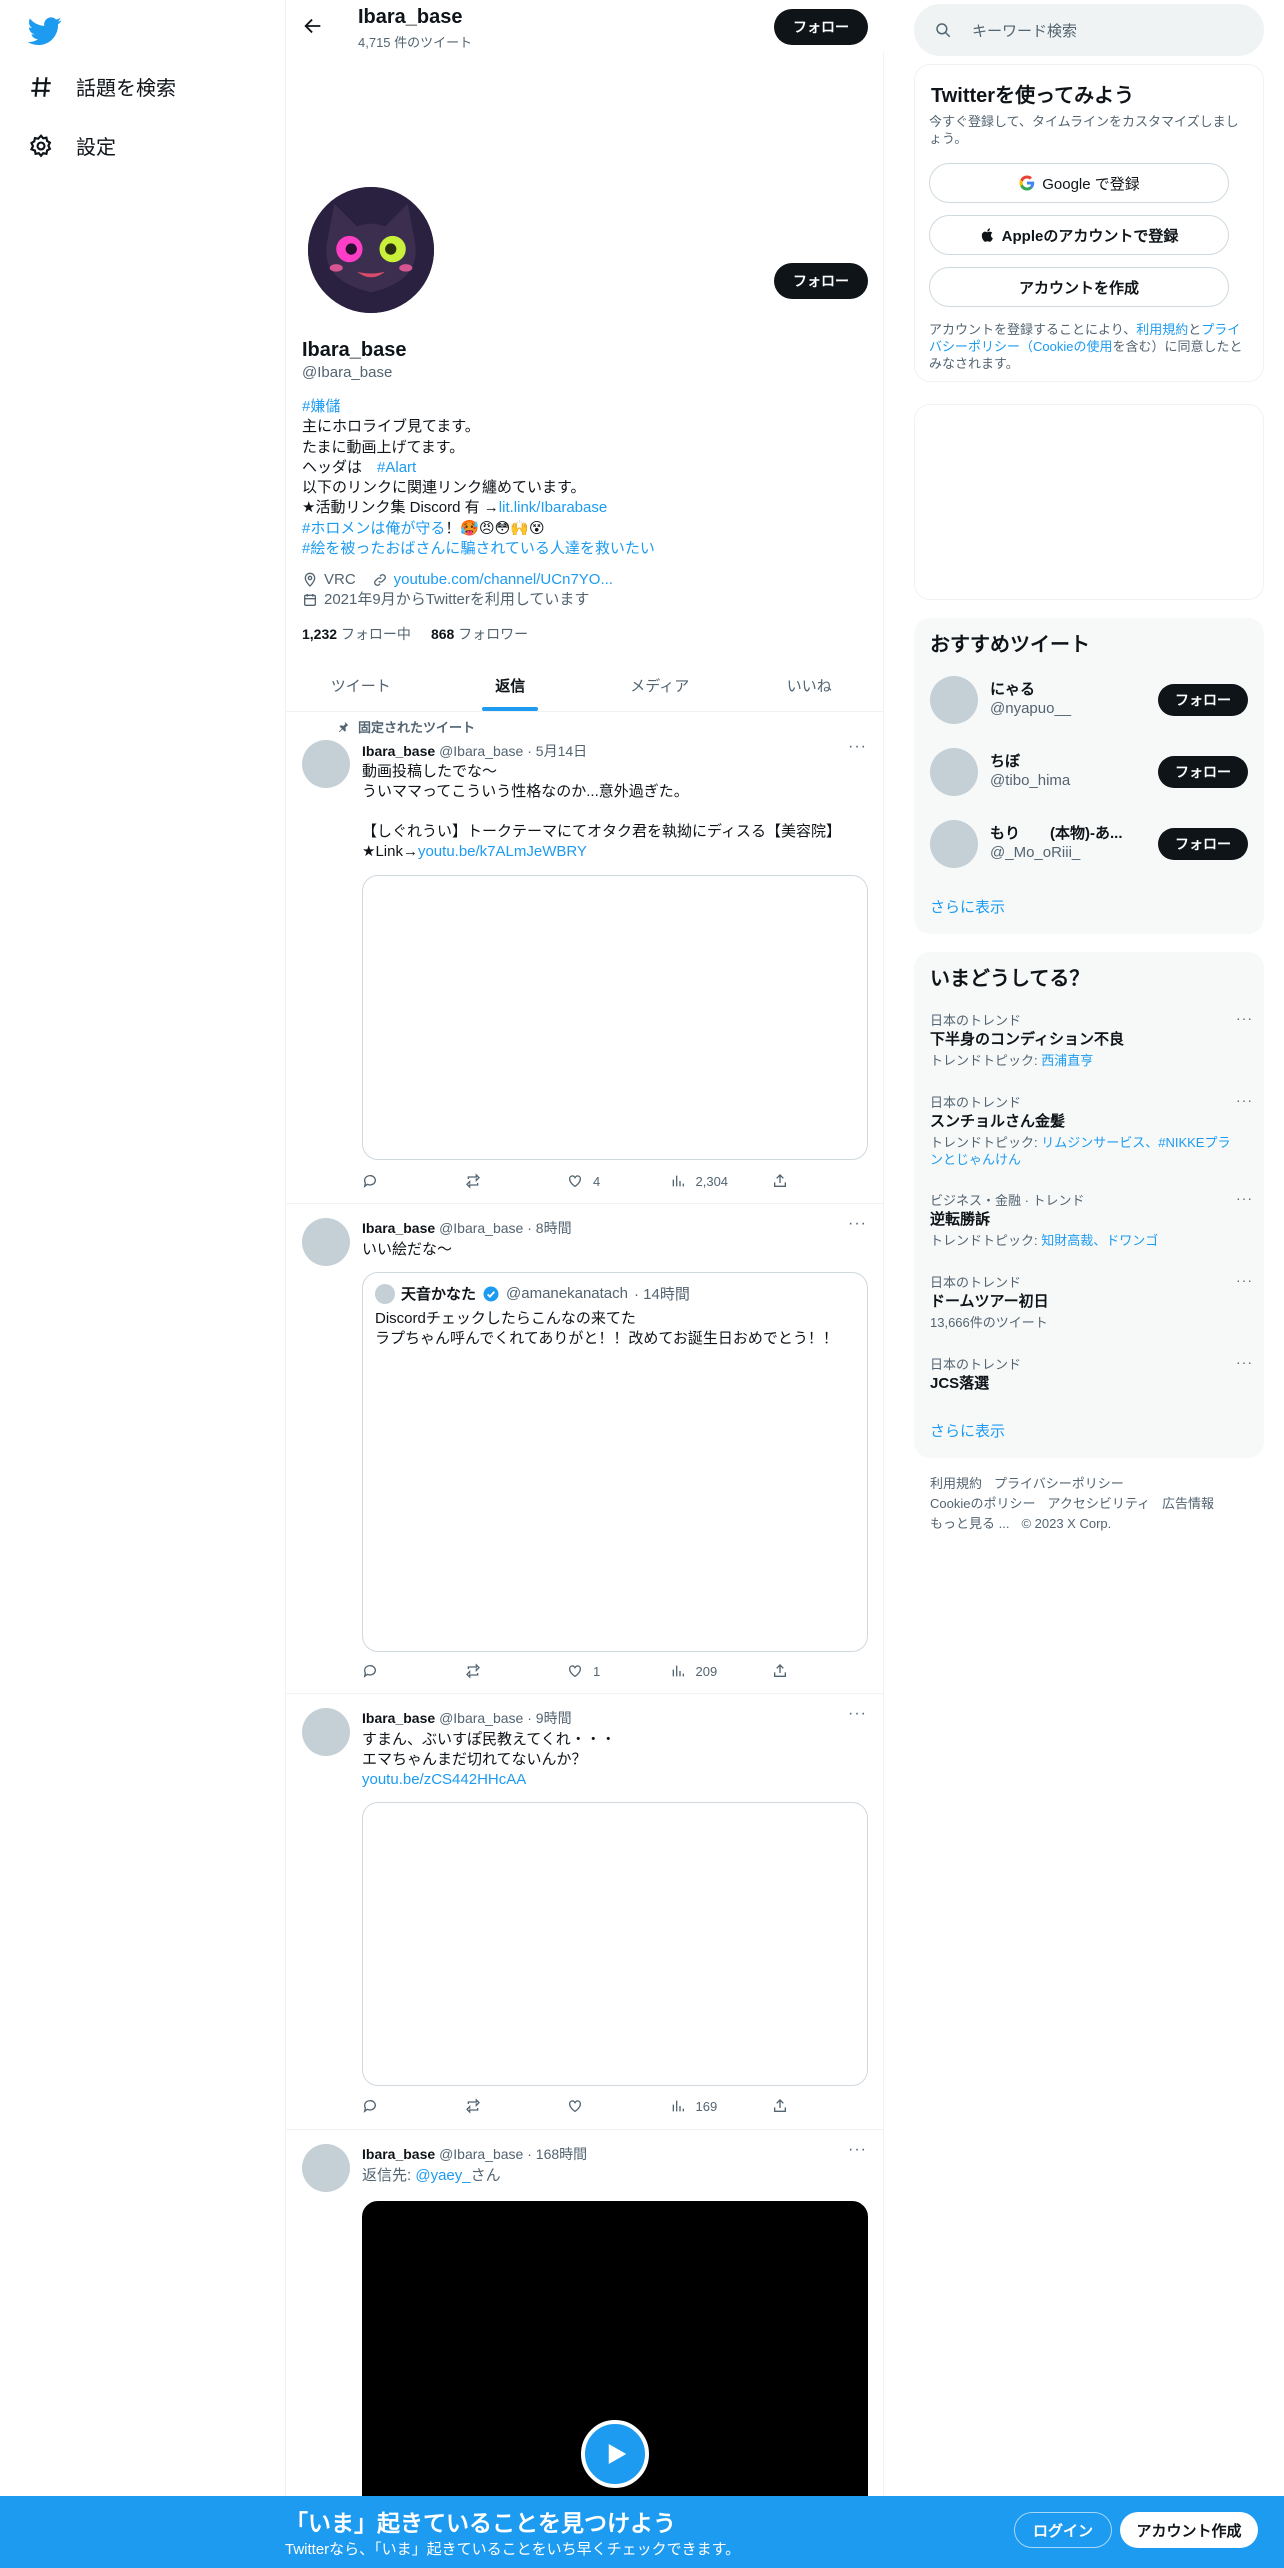 The image size is (1284, 2568). Describe the element at coordinates (615, 2454) in the screenshot. I see `play-icon` at that location.